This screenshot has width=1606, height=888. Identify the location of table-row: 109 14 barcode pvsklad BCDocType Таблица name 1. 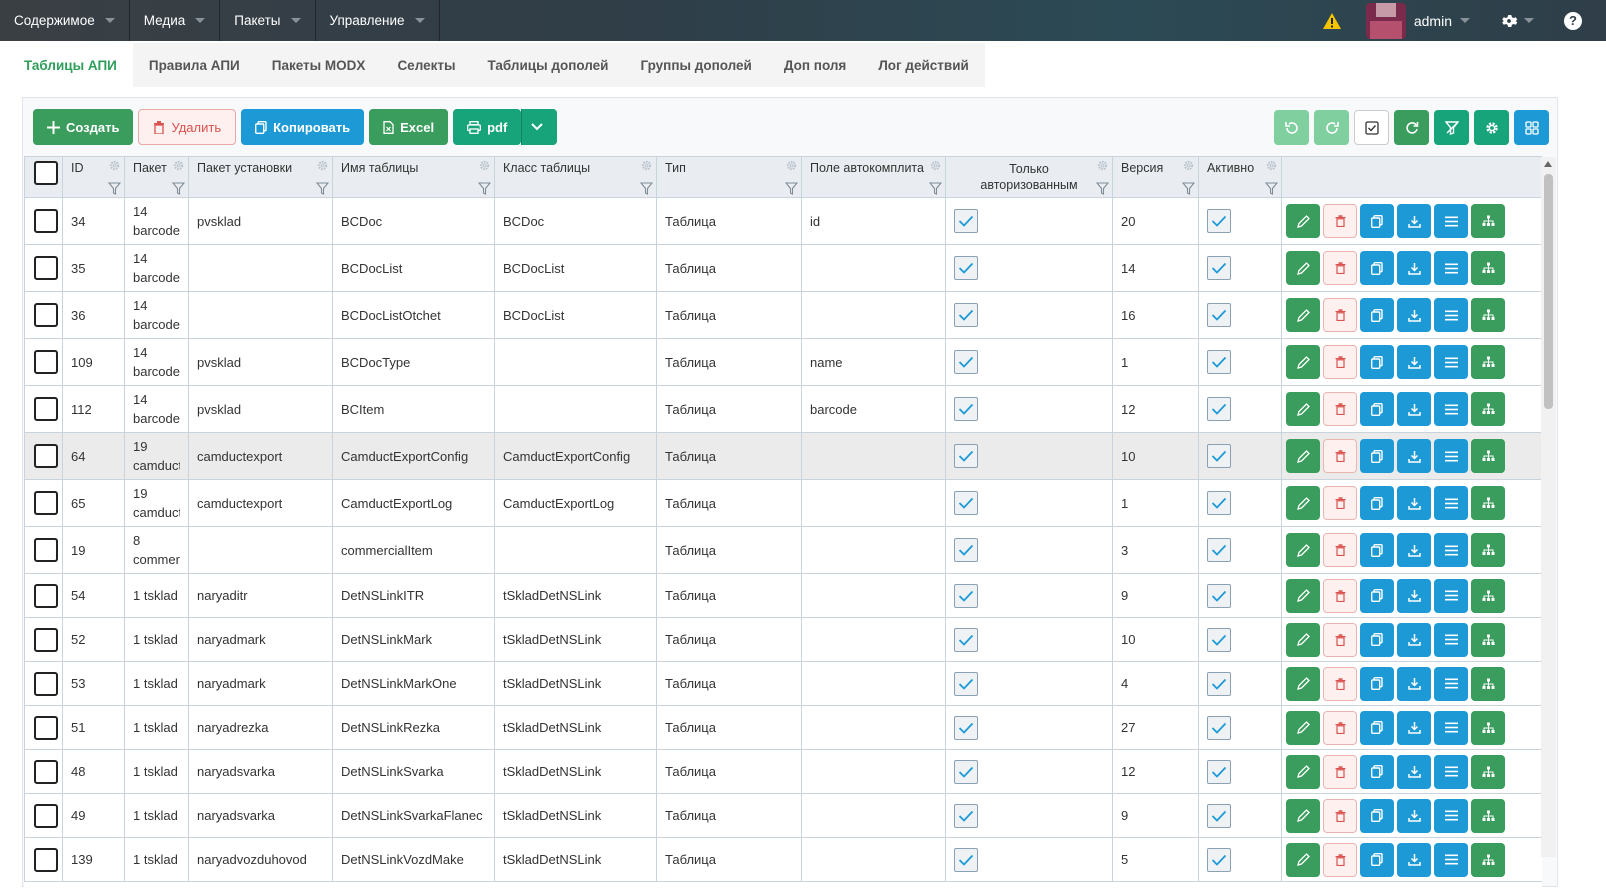
(783, 362).